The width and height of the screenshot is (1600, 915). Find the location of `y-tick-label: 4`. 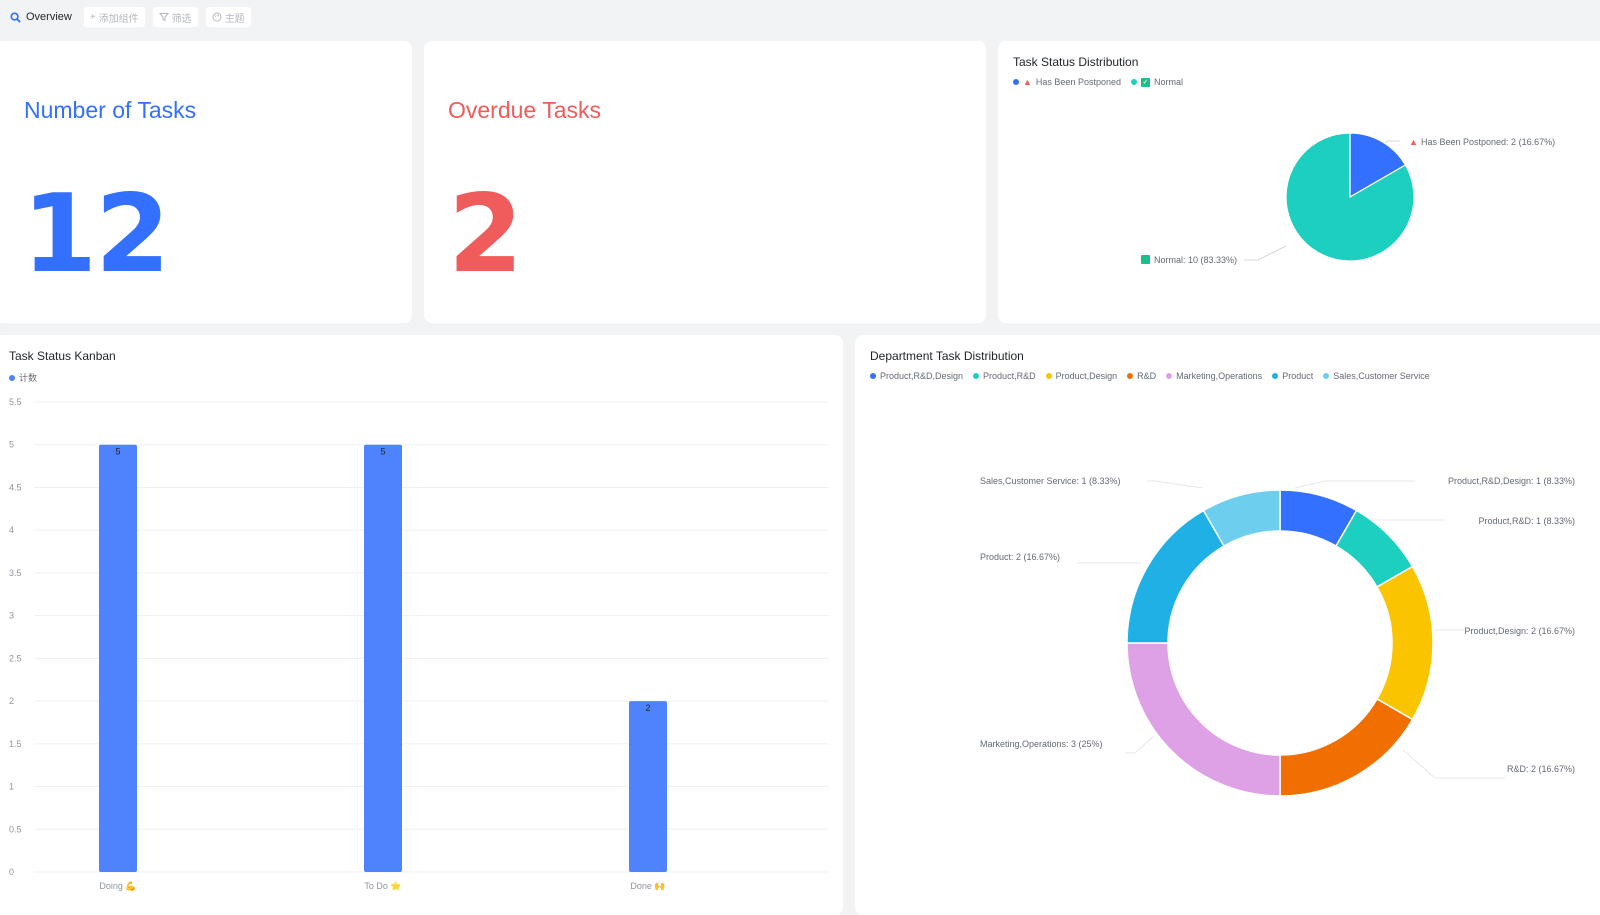

y-tick-label: 4 is located at coordinates (11, 530).